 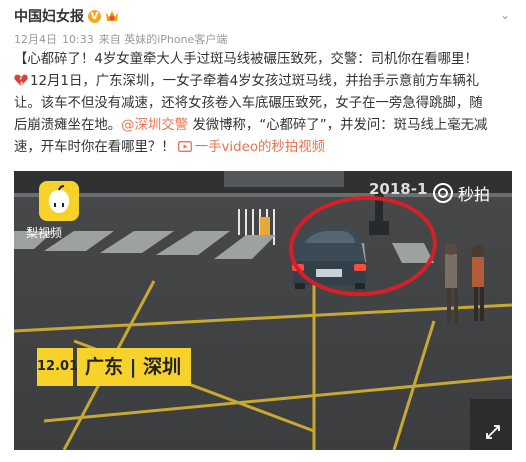 I want to click on post-header: 中国妇女报 V ⌄ 12月4日 10:33 来自 英妹的iPhone客户端, so click(x=263, y=26).